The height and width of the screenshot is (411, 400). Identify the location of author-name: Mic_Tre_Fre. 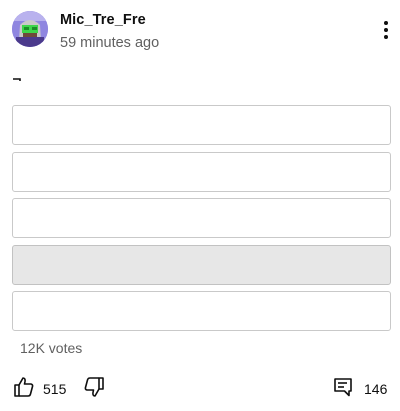
(103, 20).